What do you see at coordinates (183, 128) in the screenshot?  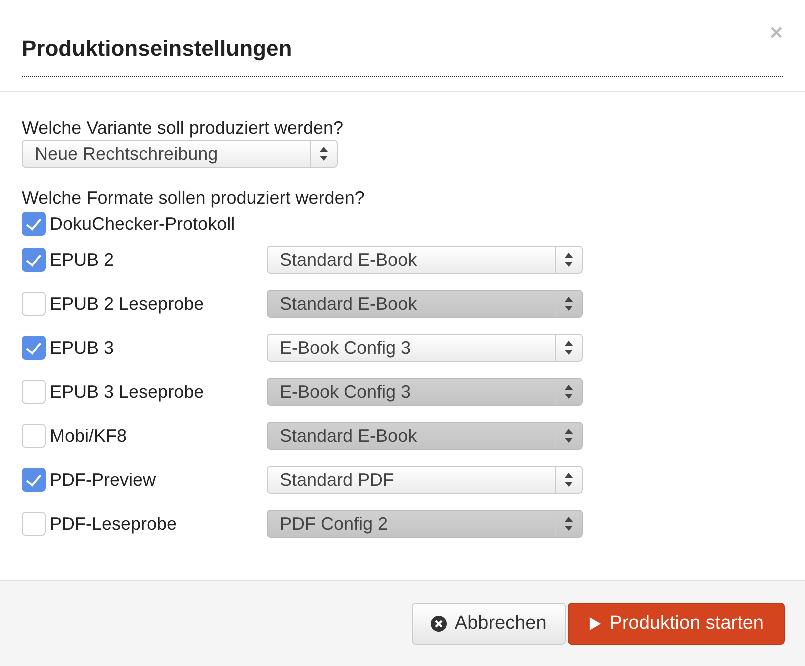 I see `question-label: Welche Variante soll produziert werden?` at bounding box center [183, 128].